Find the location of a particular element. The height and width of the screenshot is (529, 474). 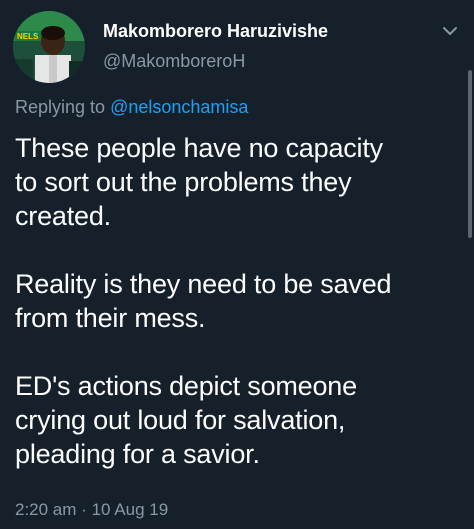

replying-to: Replying to @nelsonchamisa is located at coordinates (131, 107).